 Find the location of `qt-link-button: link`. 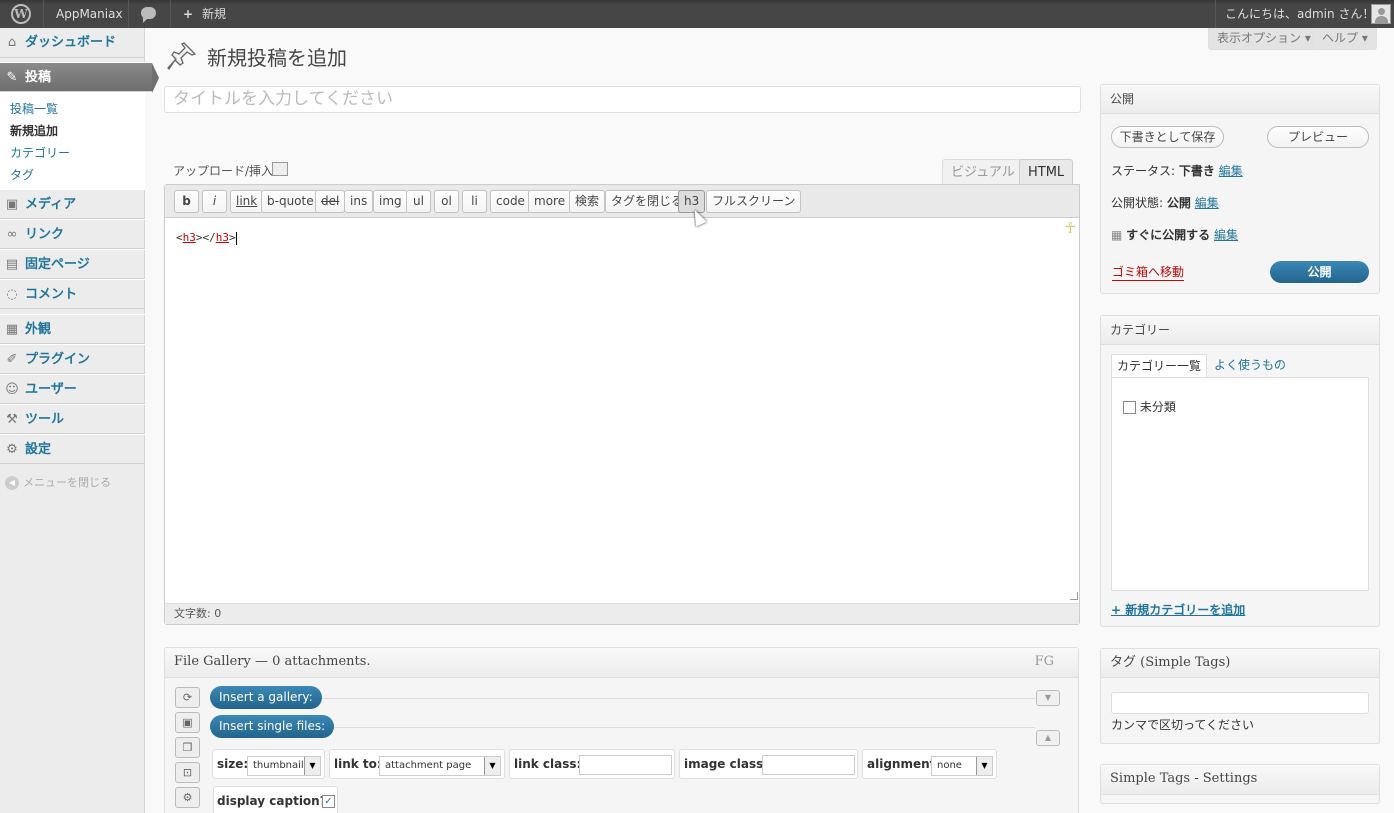

qt-link-button: link is located at coordinates (247, 201).